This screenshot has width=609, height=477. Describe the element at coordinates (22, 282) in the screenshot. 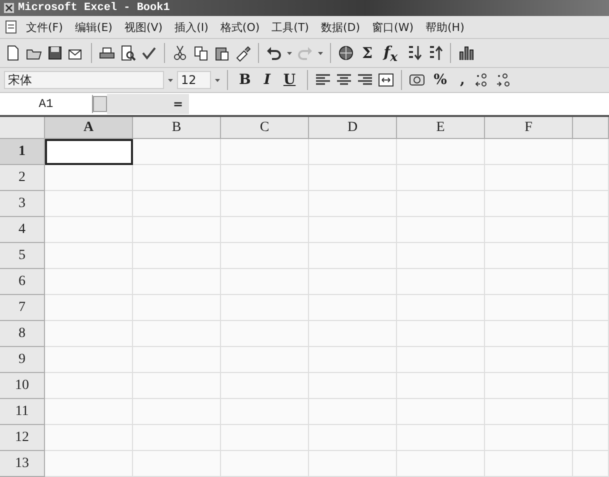

I see `row-header: 6` at that location.